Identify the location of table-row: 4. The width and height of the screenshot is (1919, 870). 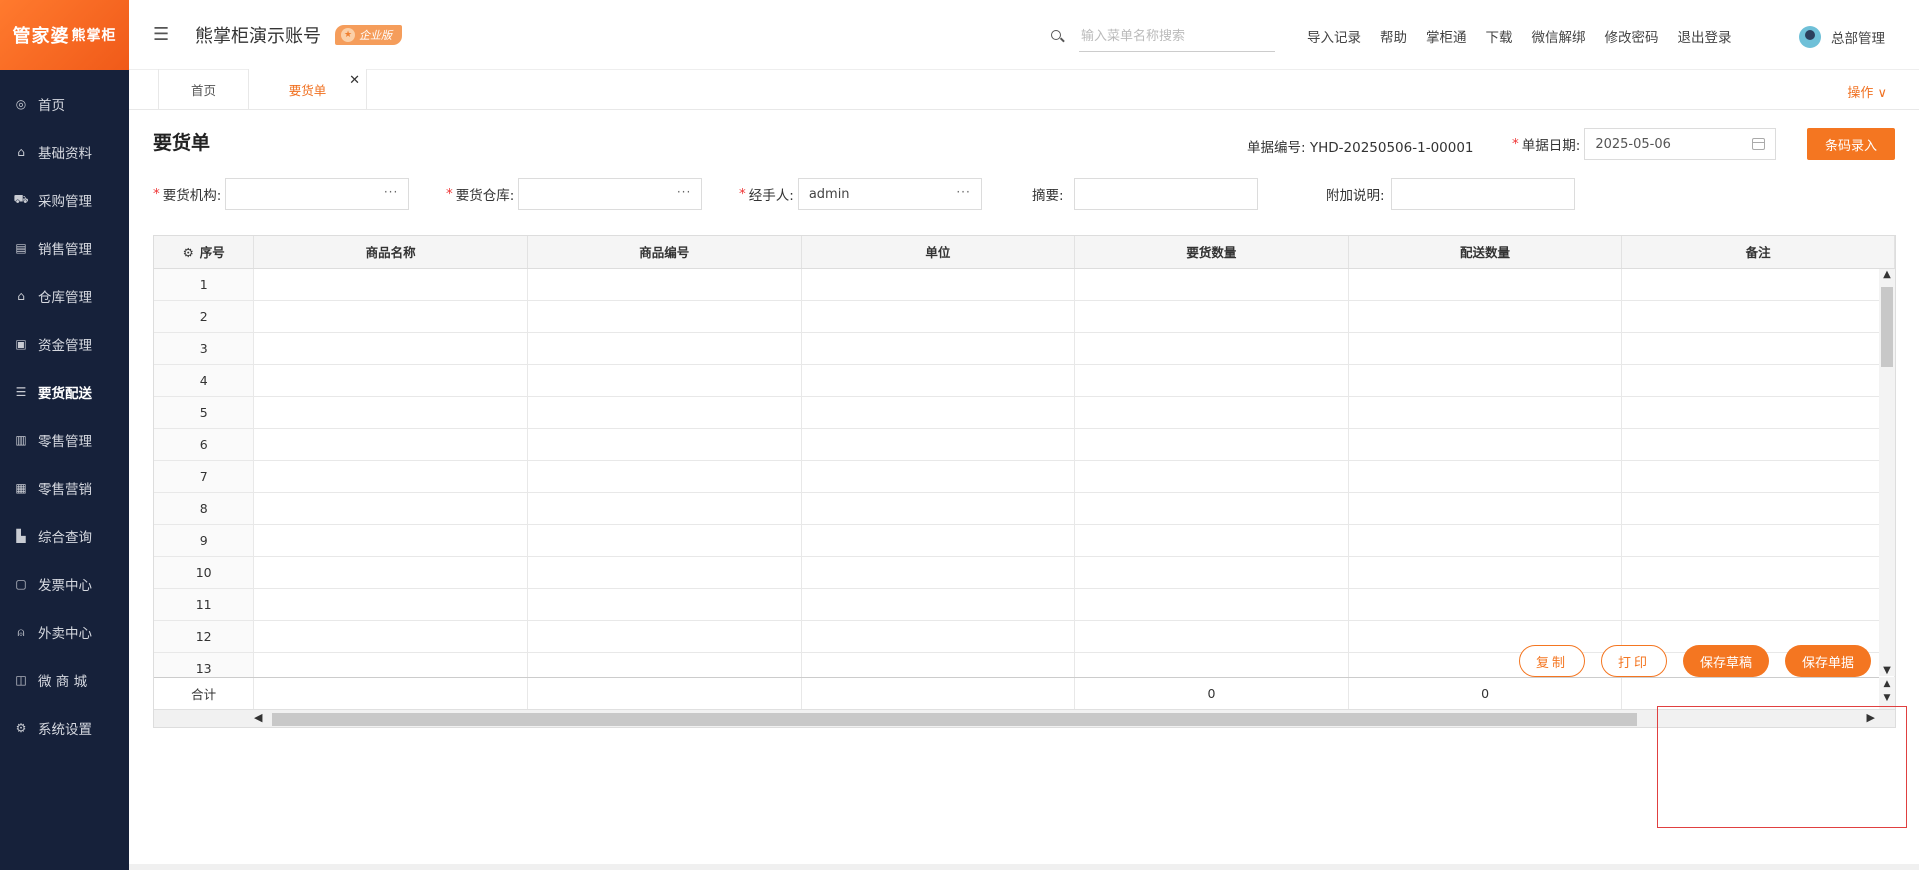
(1024, 380).